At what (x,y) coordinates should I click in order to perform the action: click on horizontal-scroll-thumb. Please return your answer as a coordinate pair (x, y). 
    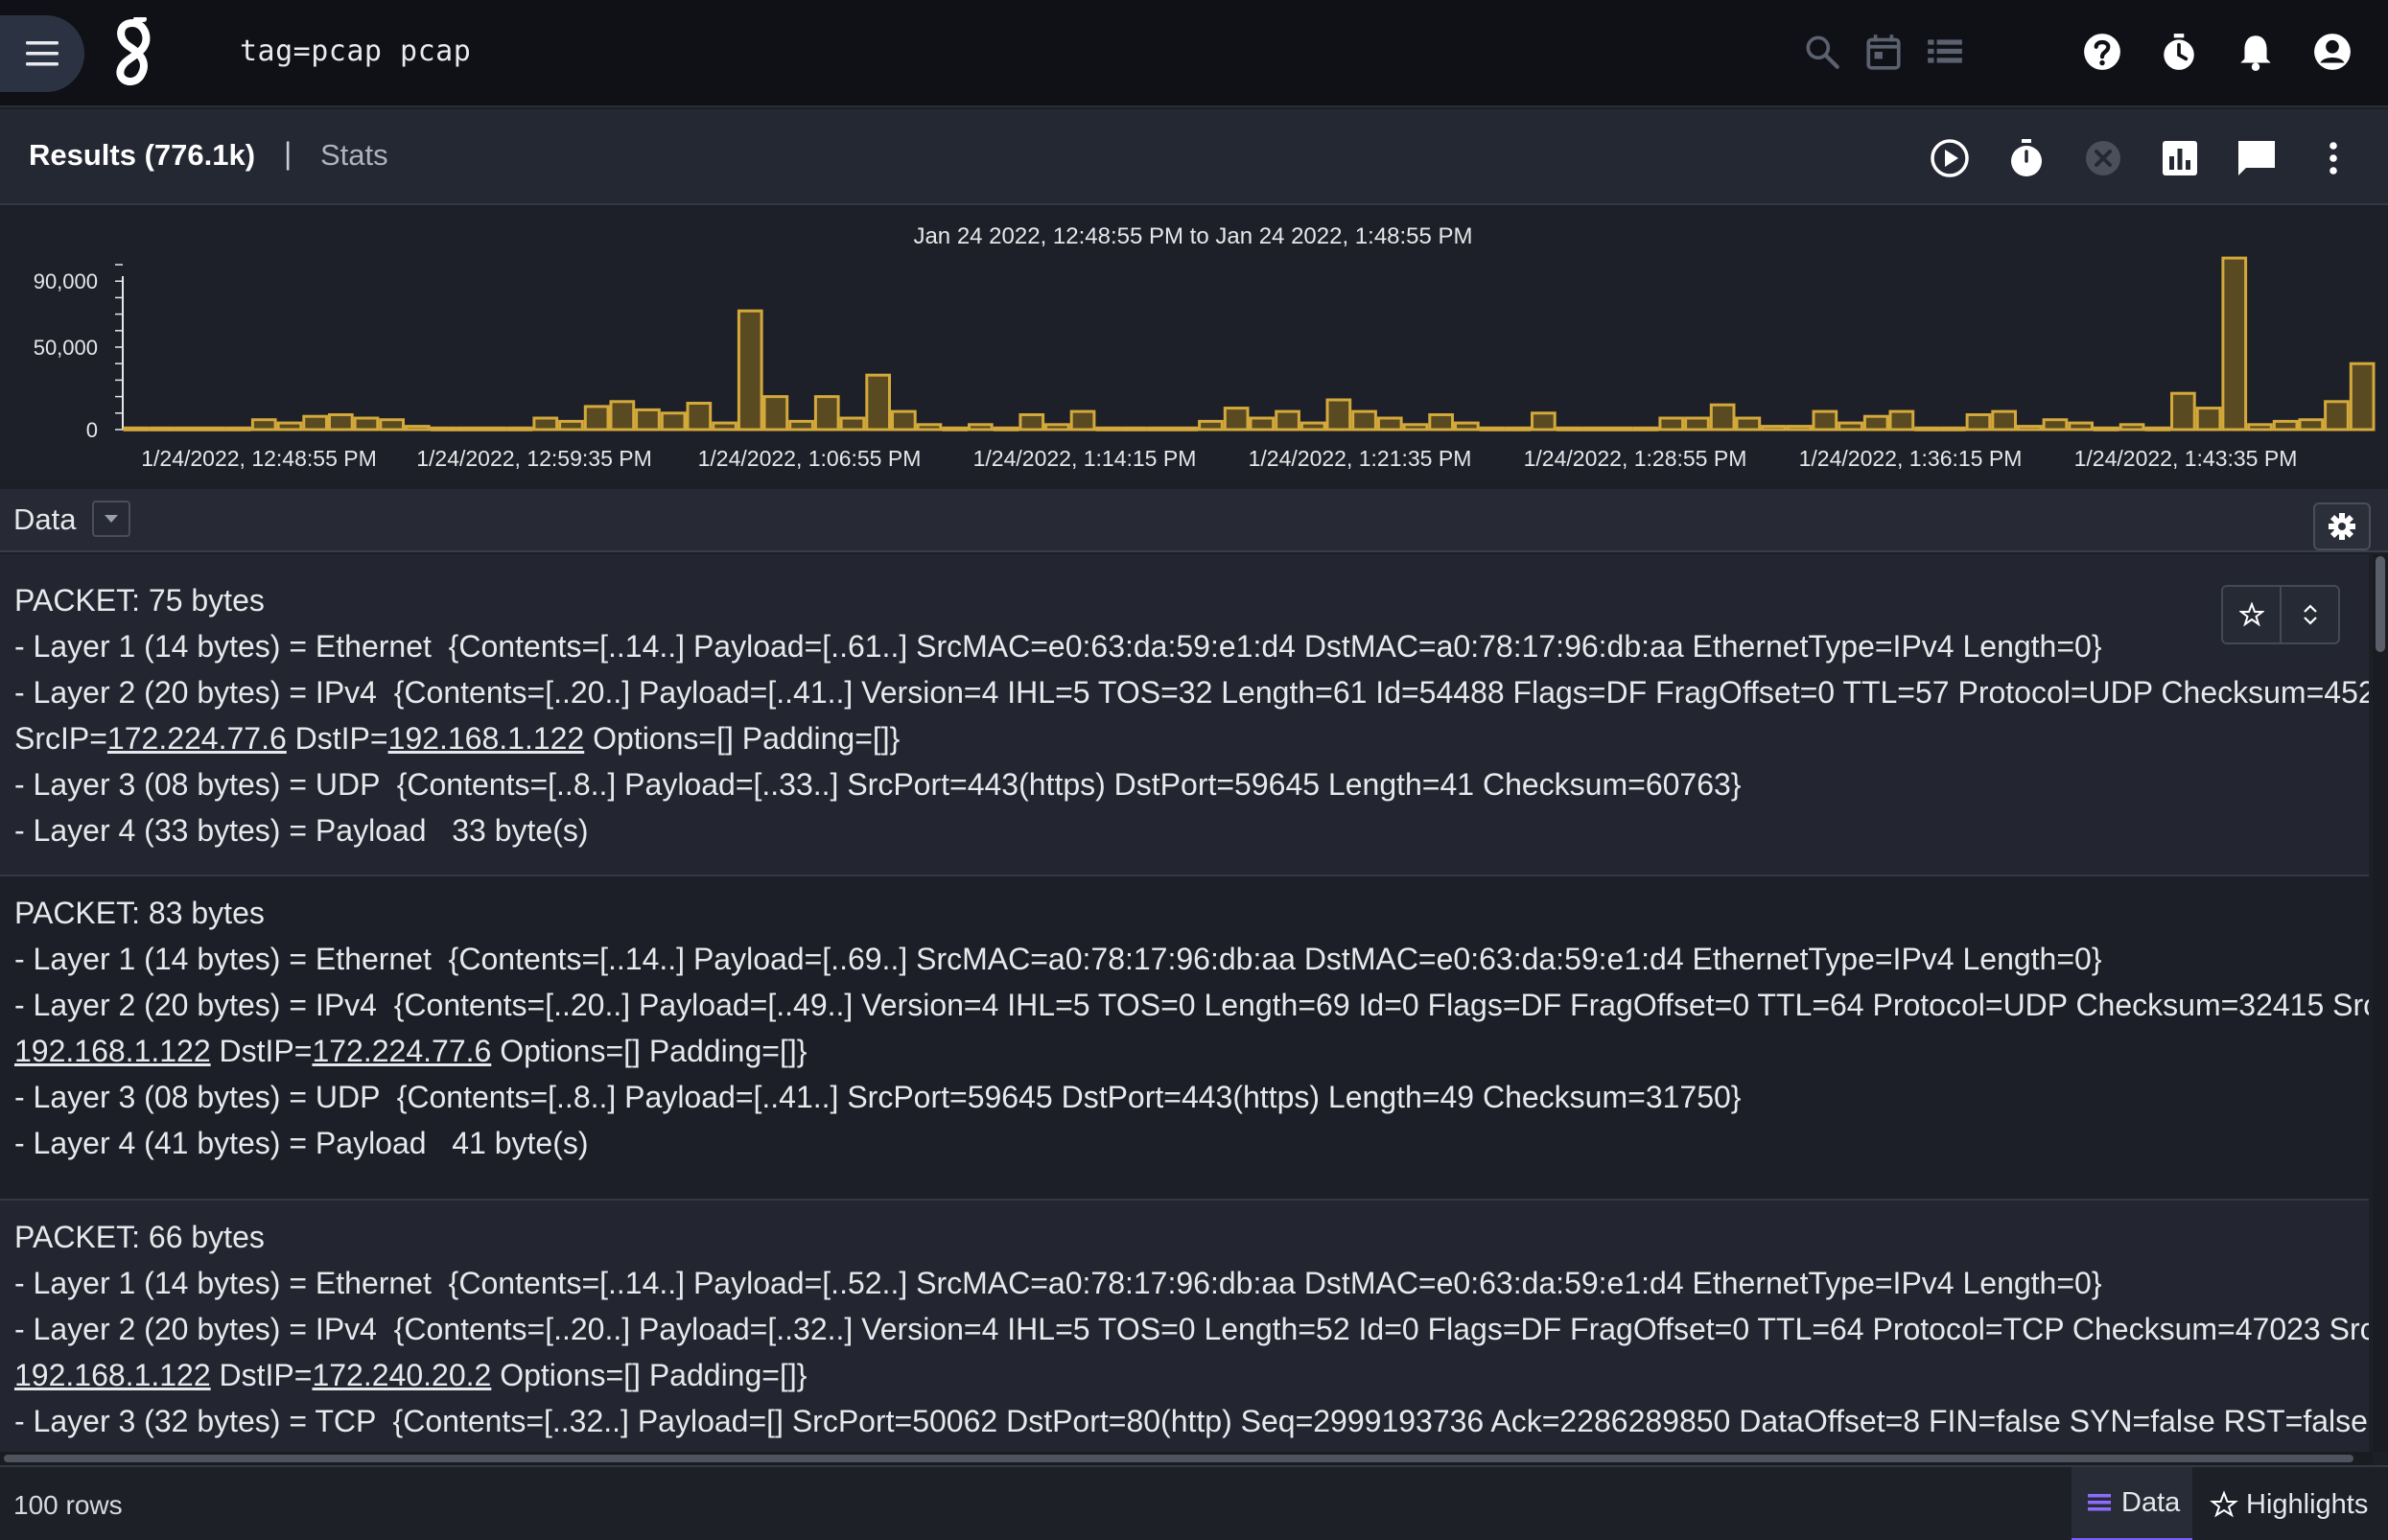
    Looking at the image, I should click on (1178, 1458).